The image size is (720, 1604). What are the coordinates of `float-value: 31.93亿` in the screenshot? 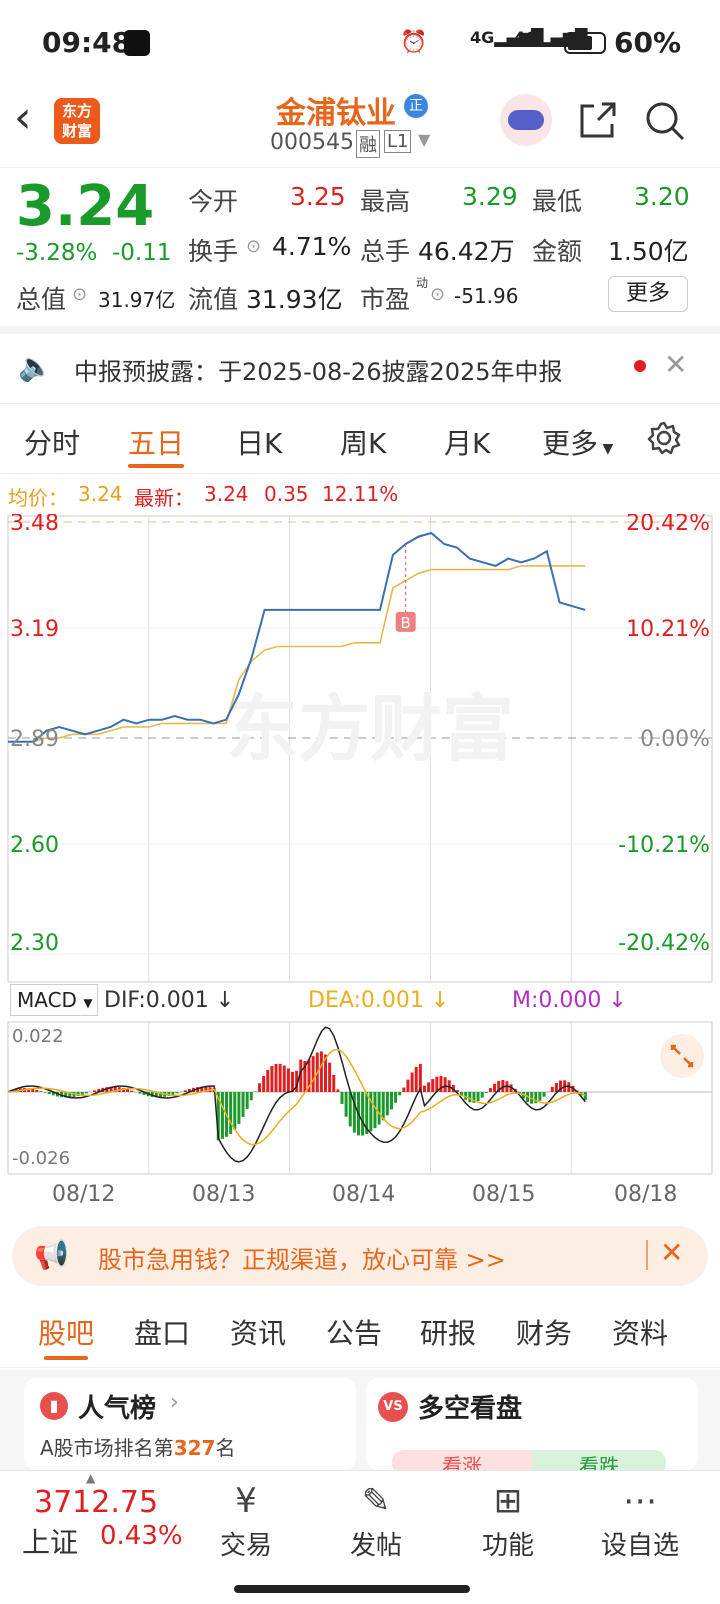 It's located at (294, 299).